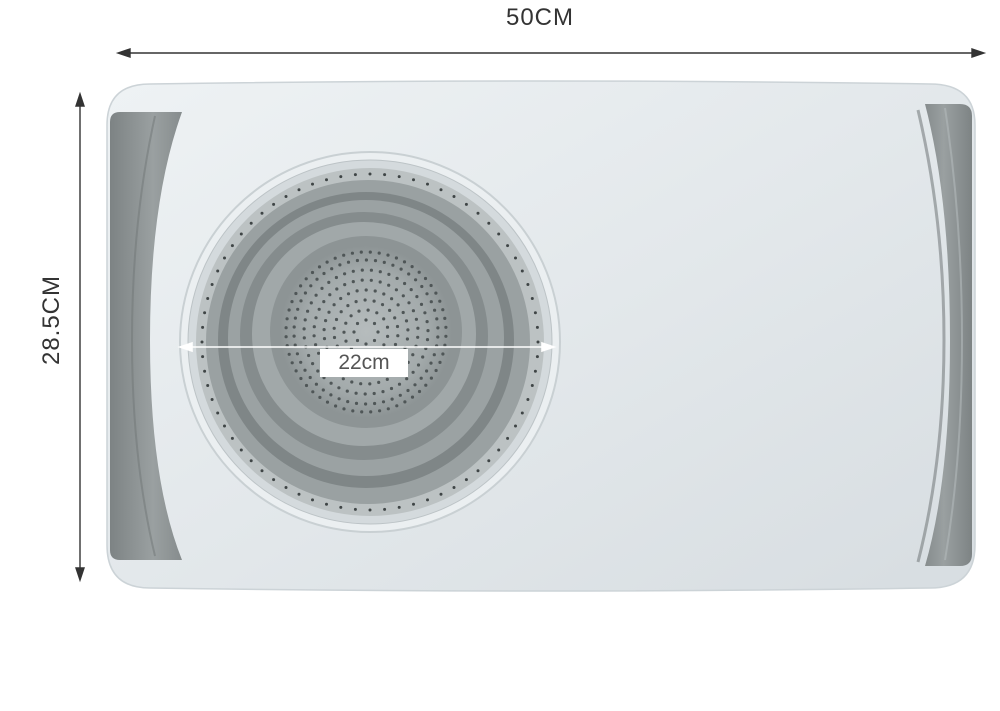 Image resolution: width=1000 pixels, height=711 pixels. What do you see at coordinates (540, 17) in the screenshot?
I see `width-label: 50CM` at bounding box center [540, 17].